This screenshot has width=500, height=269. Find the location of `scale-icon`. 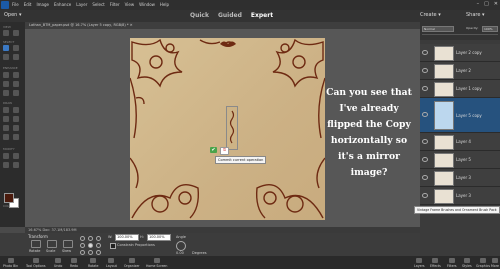

scale-icon is located at coordinates (52, 244).